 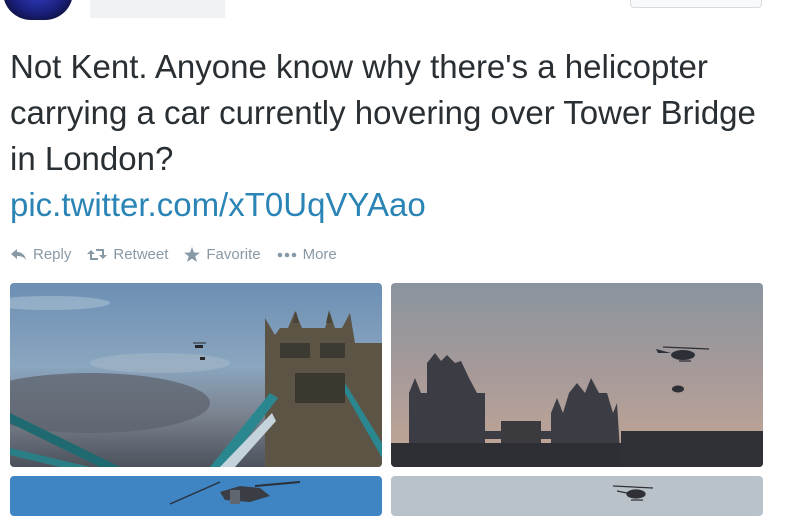 I want to click on retweet-button: Retweet, so click(x=127, y=254).